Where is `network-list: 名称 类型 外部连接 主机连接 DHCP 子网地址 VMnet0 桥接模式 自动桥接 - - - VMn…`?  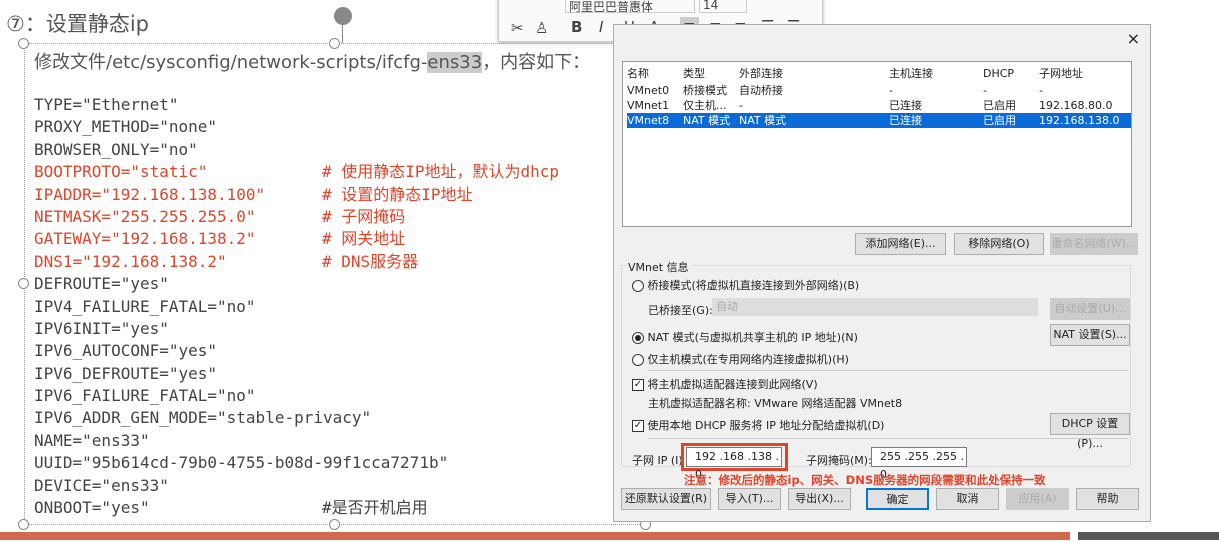 network-list: 名称 类型 外部连接 主机连接 DHCP 子网地址 VMnet0 桥接模式 自动桥接 - - - VMn… is located at coordinates (877, 144).